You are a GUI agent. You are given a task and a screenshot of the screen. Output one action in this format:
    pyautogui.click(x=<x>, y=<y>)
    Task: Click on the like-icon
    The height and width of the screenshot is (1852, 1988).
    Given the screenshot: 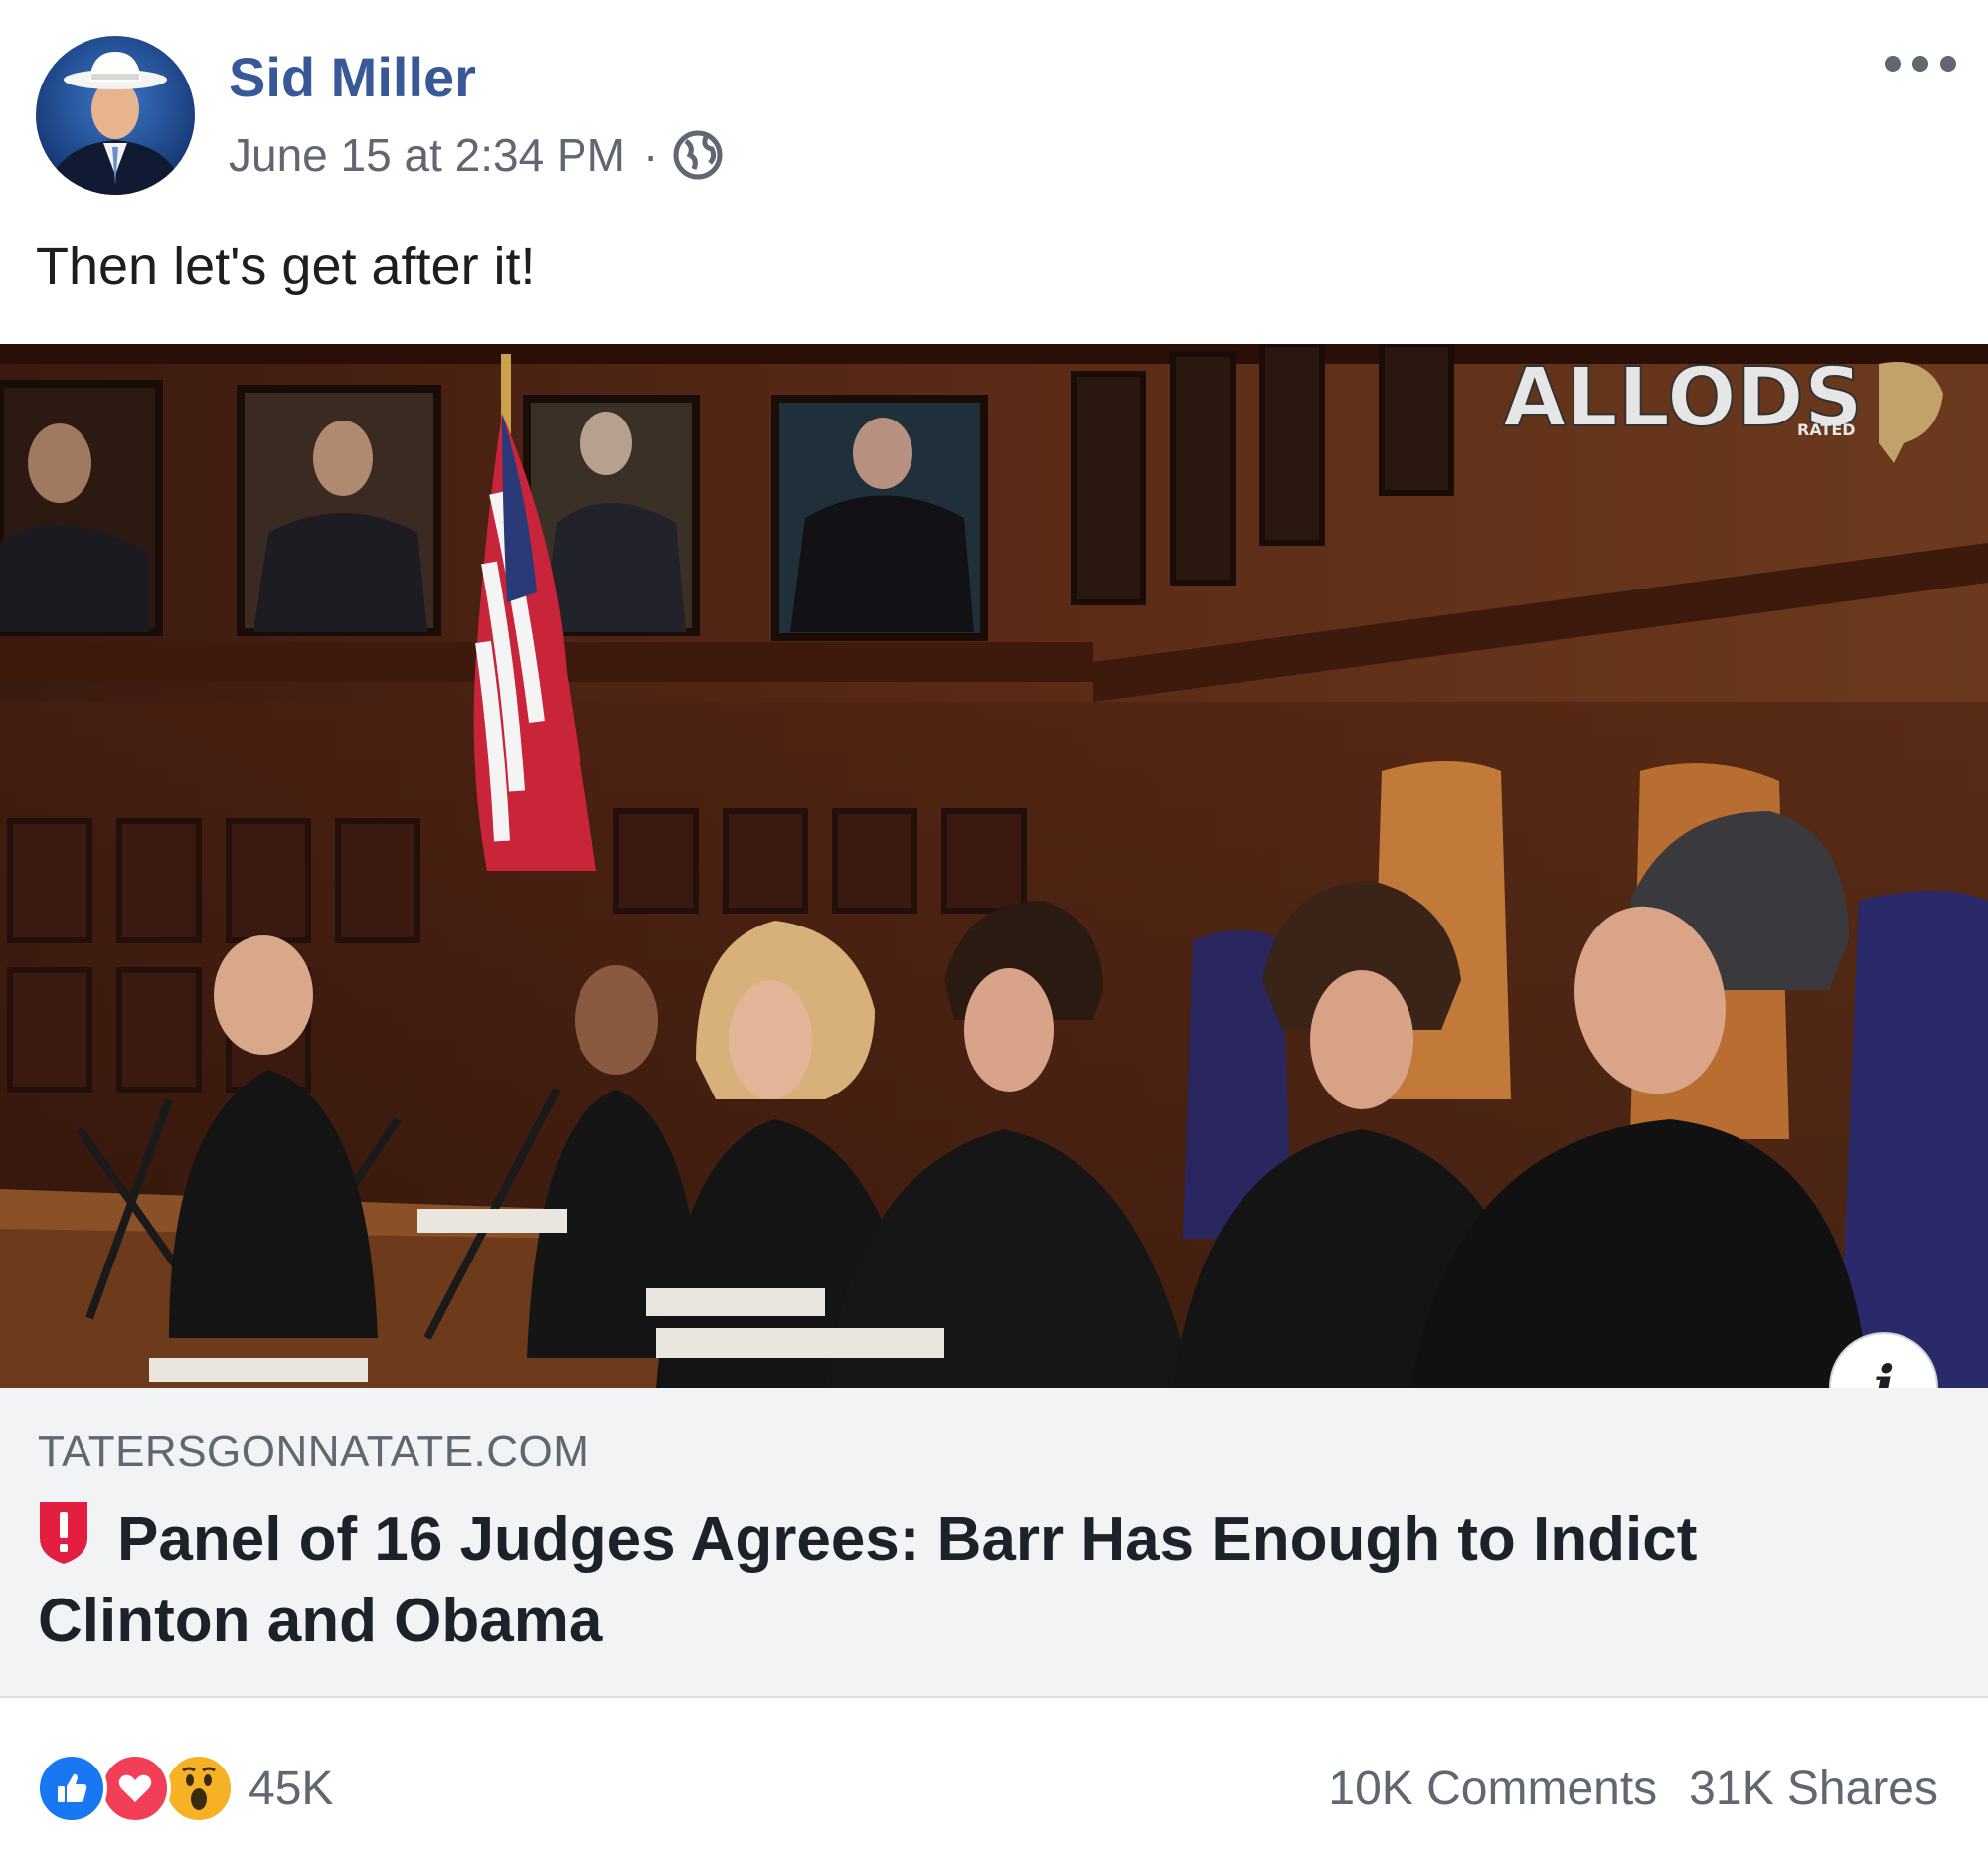 What is the action you would take?
    pyautogui.click(x=71, y=1788)
    